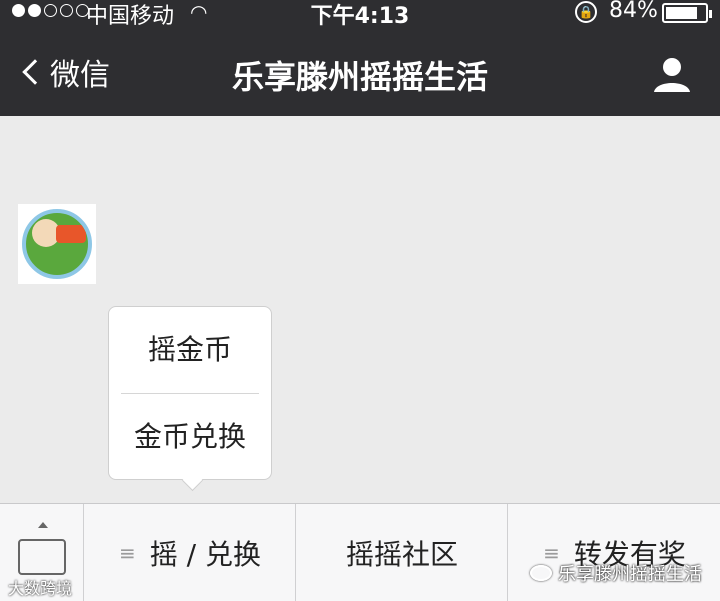 The width and height of the screenshot is (720, 601). What do you see at coordinates (43, 525) in the screenshot?
I see `caret-up-icon` at bounding box center [43, 525].